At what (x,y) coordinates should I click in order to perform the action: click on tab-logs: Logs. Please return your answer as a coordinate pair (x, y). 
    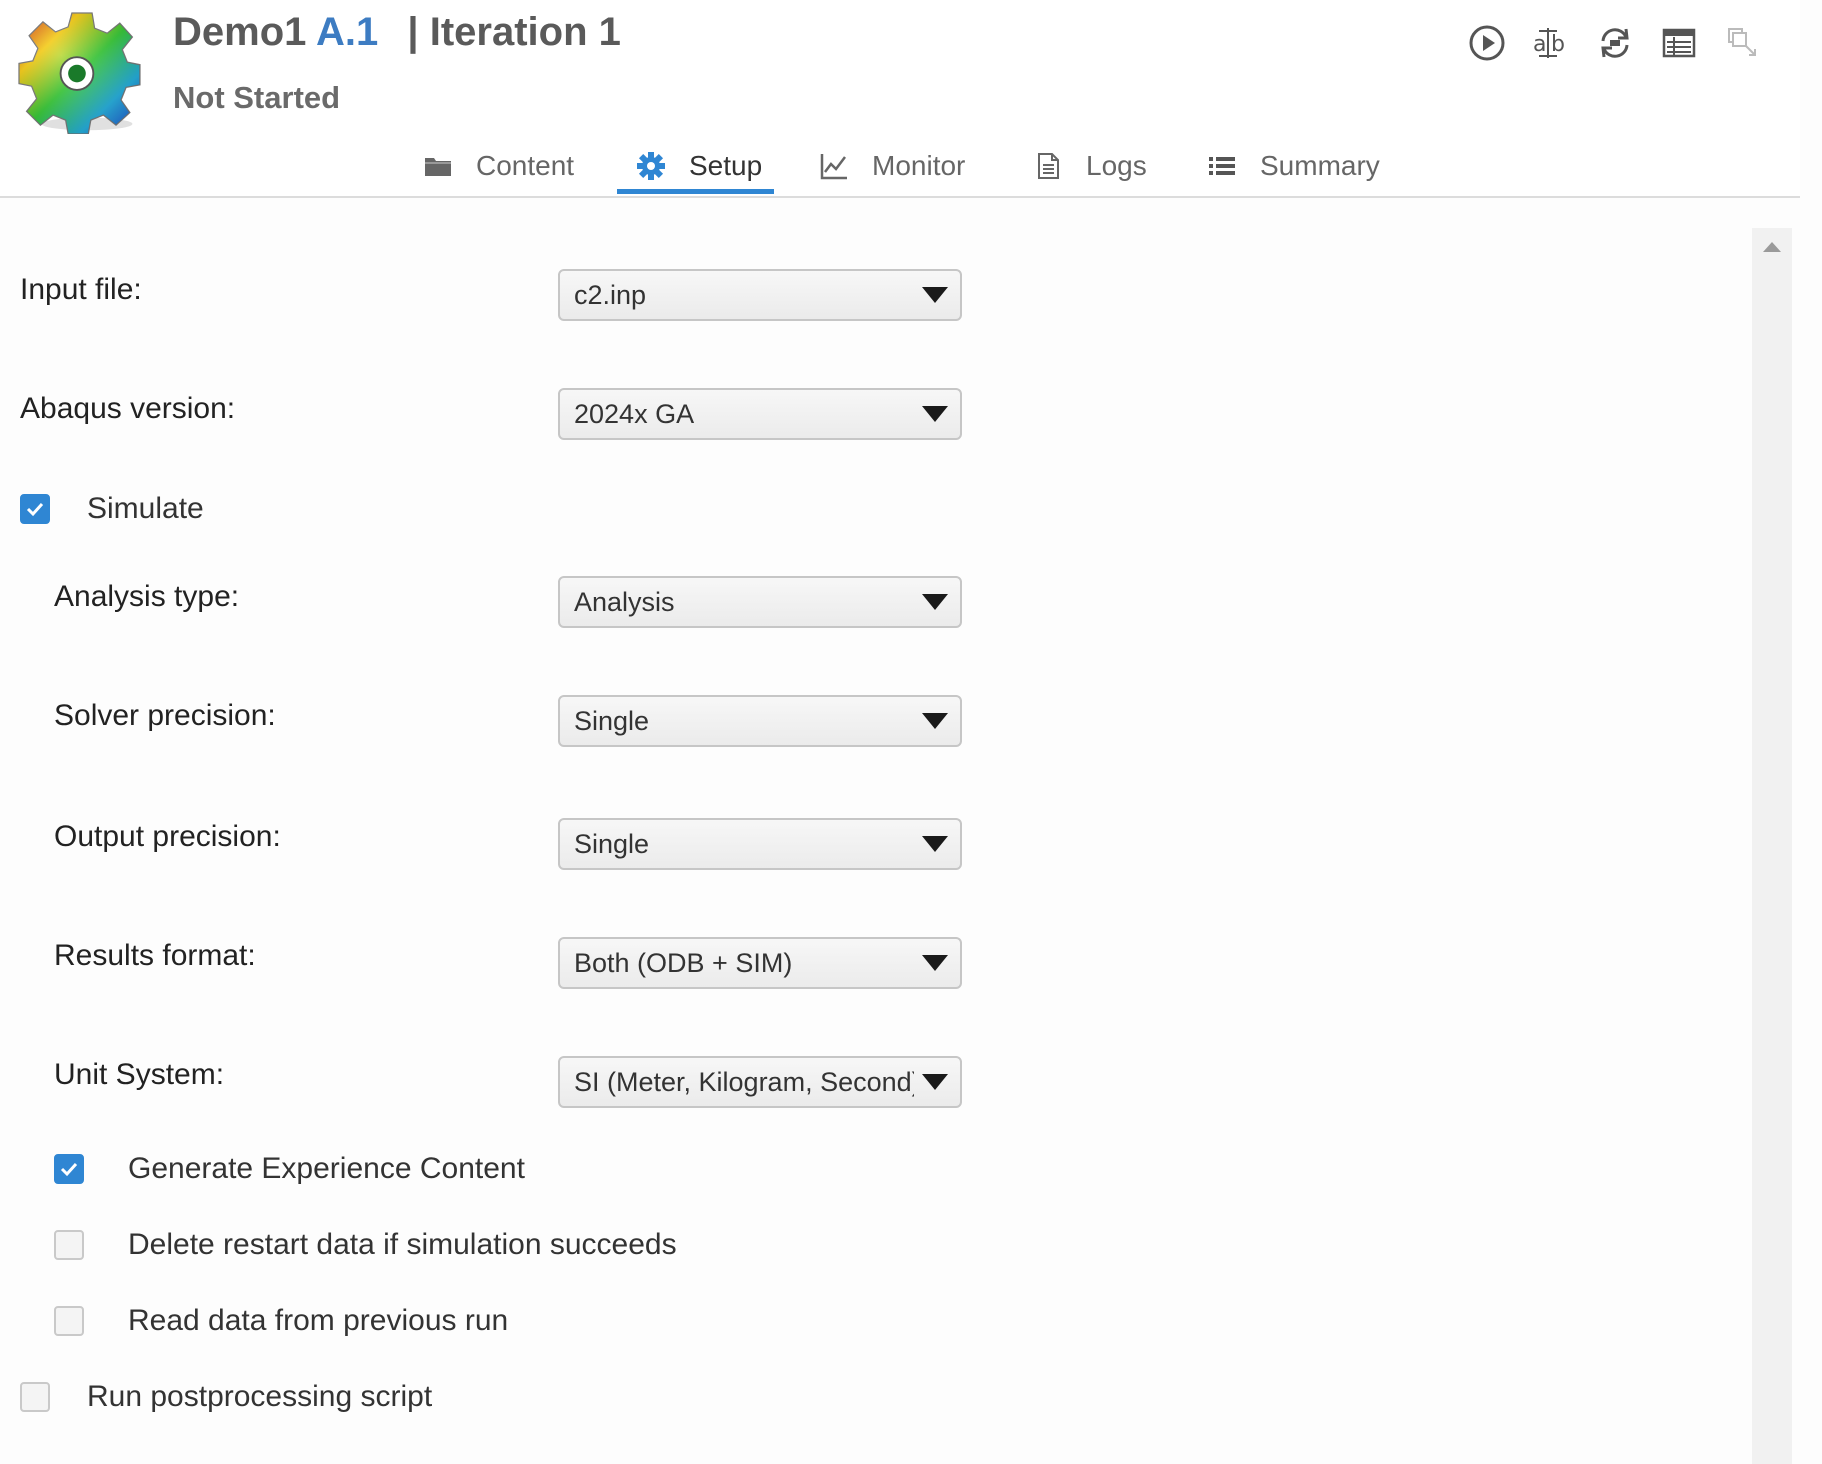
    Looking at the image, I should click on (1089, 166).